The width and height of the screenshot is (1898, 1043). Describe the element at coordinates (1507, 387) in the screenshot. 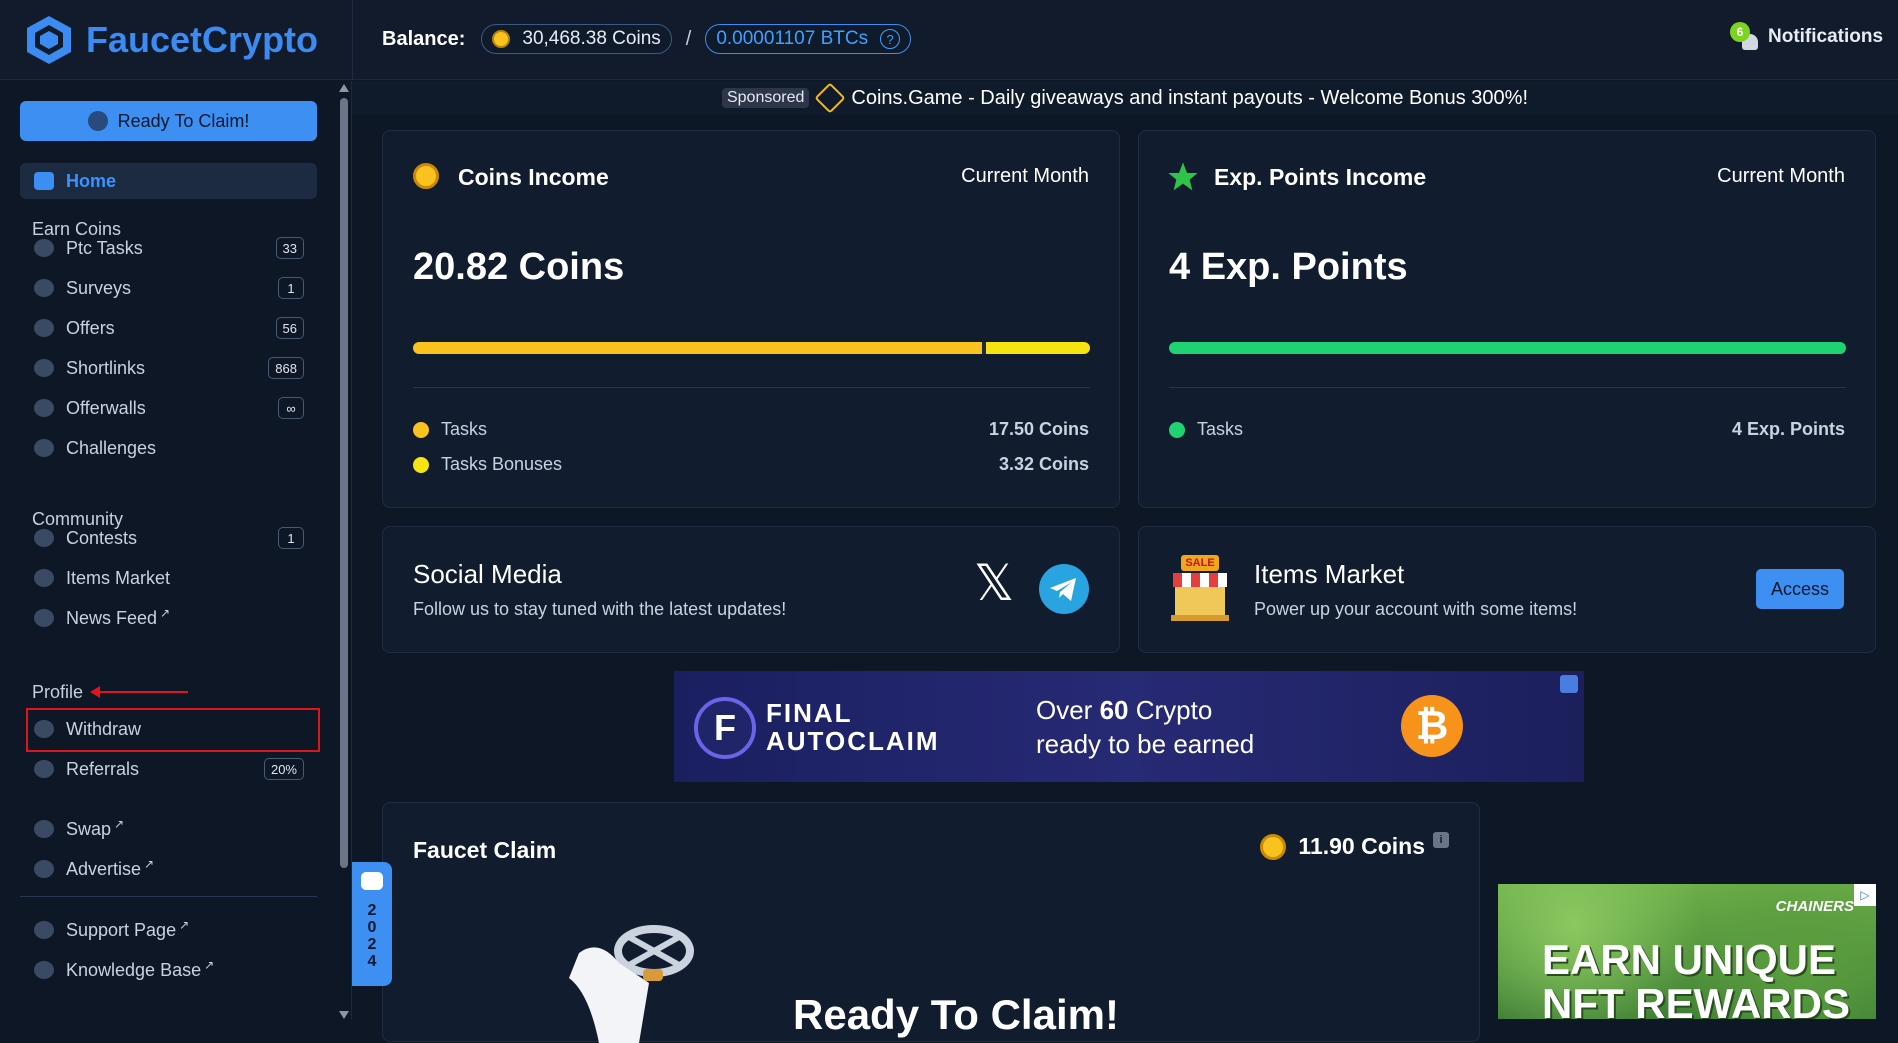

I see `card-divider` at that location.